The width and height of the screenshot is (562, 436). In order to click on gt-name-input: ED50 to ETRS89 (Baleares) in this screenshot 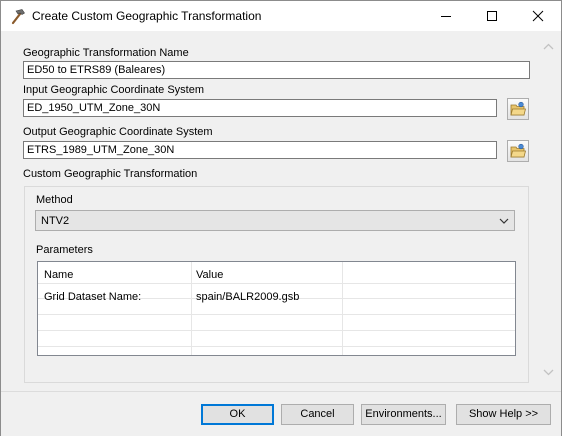, I will do `click(276, 70)`.